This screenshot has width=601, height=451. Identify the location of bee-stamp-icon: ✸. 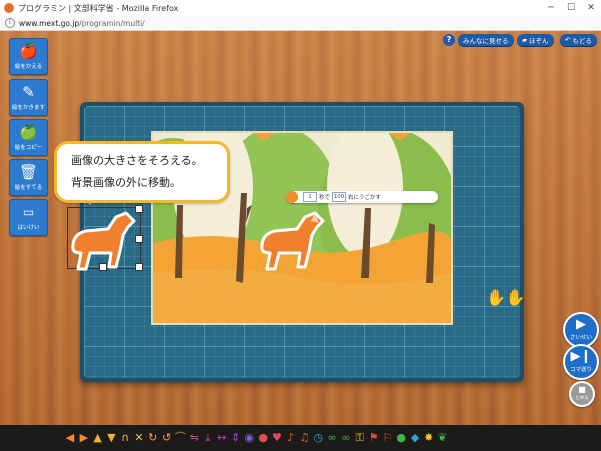
(429, 438).